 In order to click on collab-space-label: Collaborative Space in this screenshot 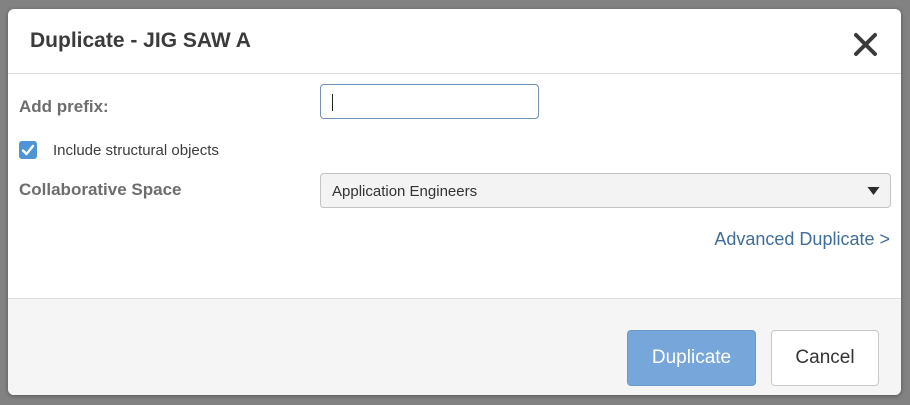, I will do `click(100, 189)`.